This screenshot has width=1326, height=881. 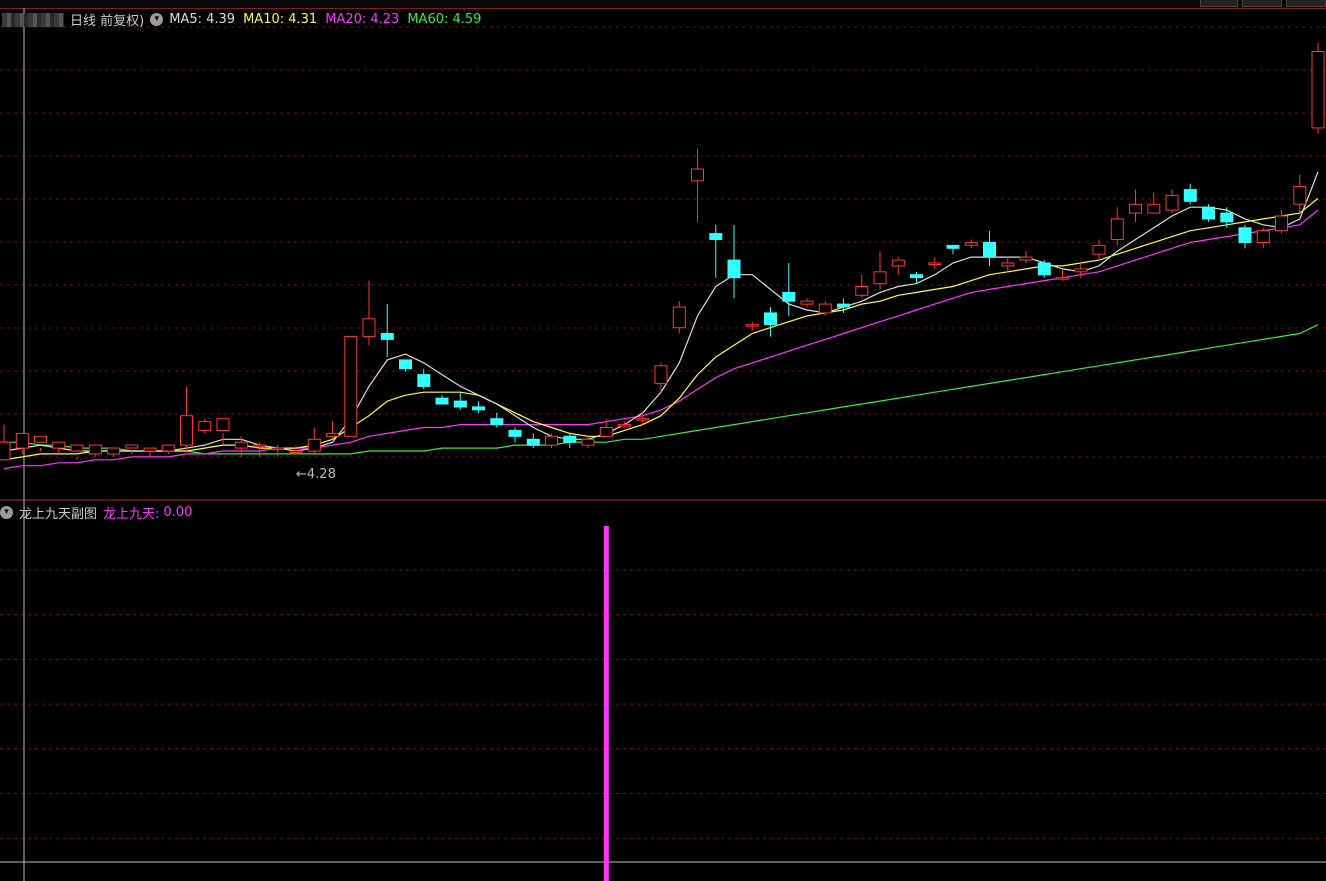 What do you see at coordinates (266, 19) in the screenshot?
I see `ma-legend-label: MA10:` at bounding box center [266, 19].